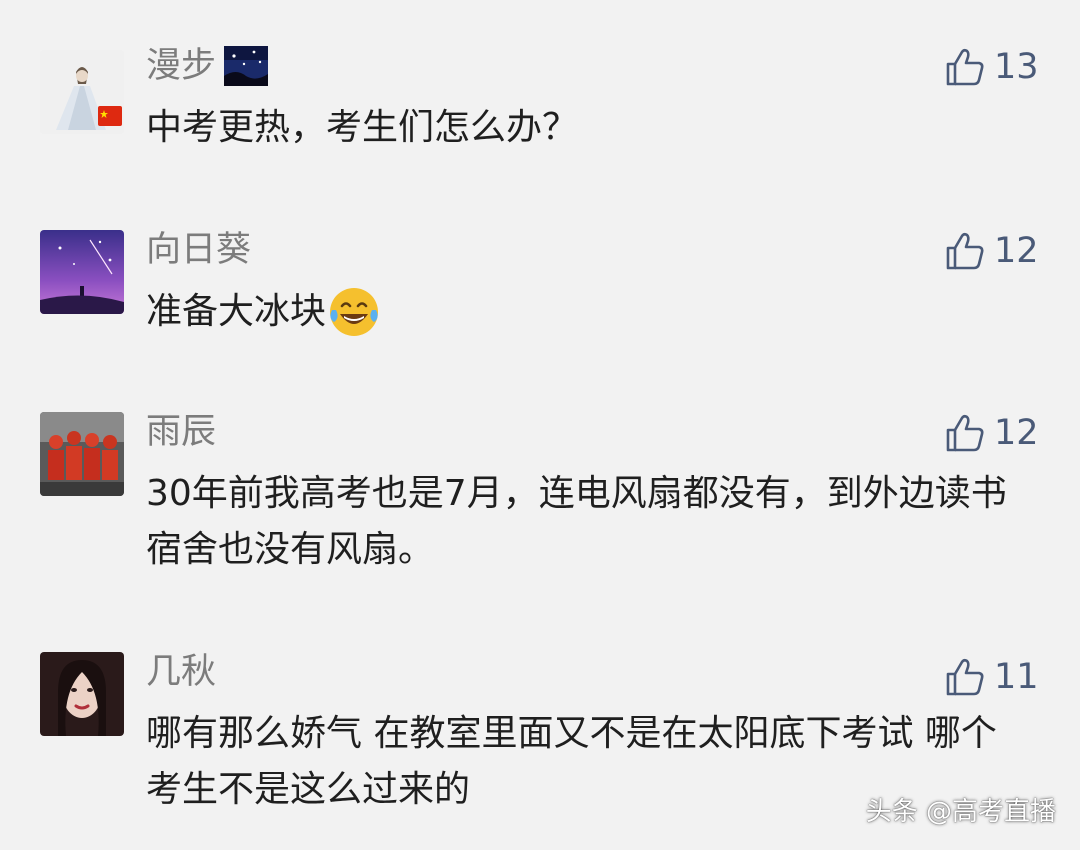 The height and width of the screenshot is (850, 1080). I want to click on avatar-woman-portrait-icon, so click(82, 694).